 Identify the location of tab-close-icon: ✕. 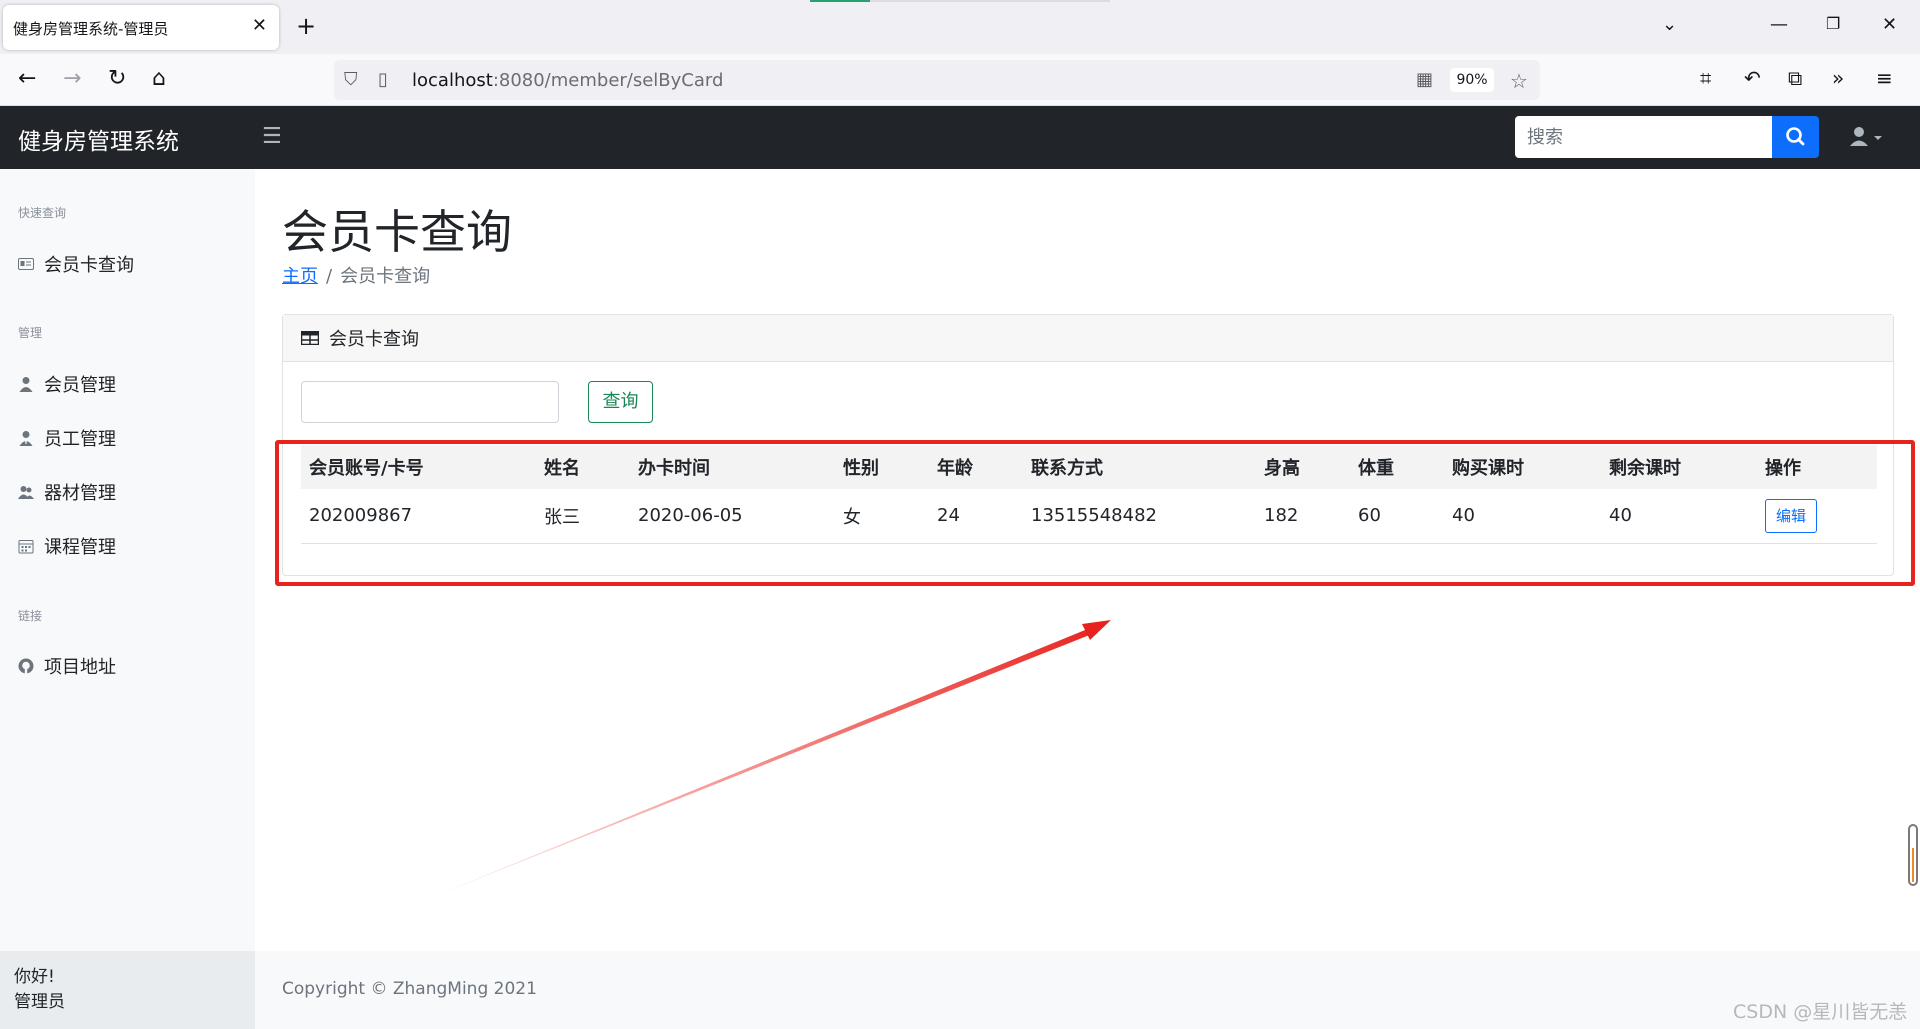
(259, 25).